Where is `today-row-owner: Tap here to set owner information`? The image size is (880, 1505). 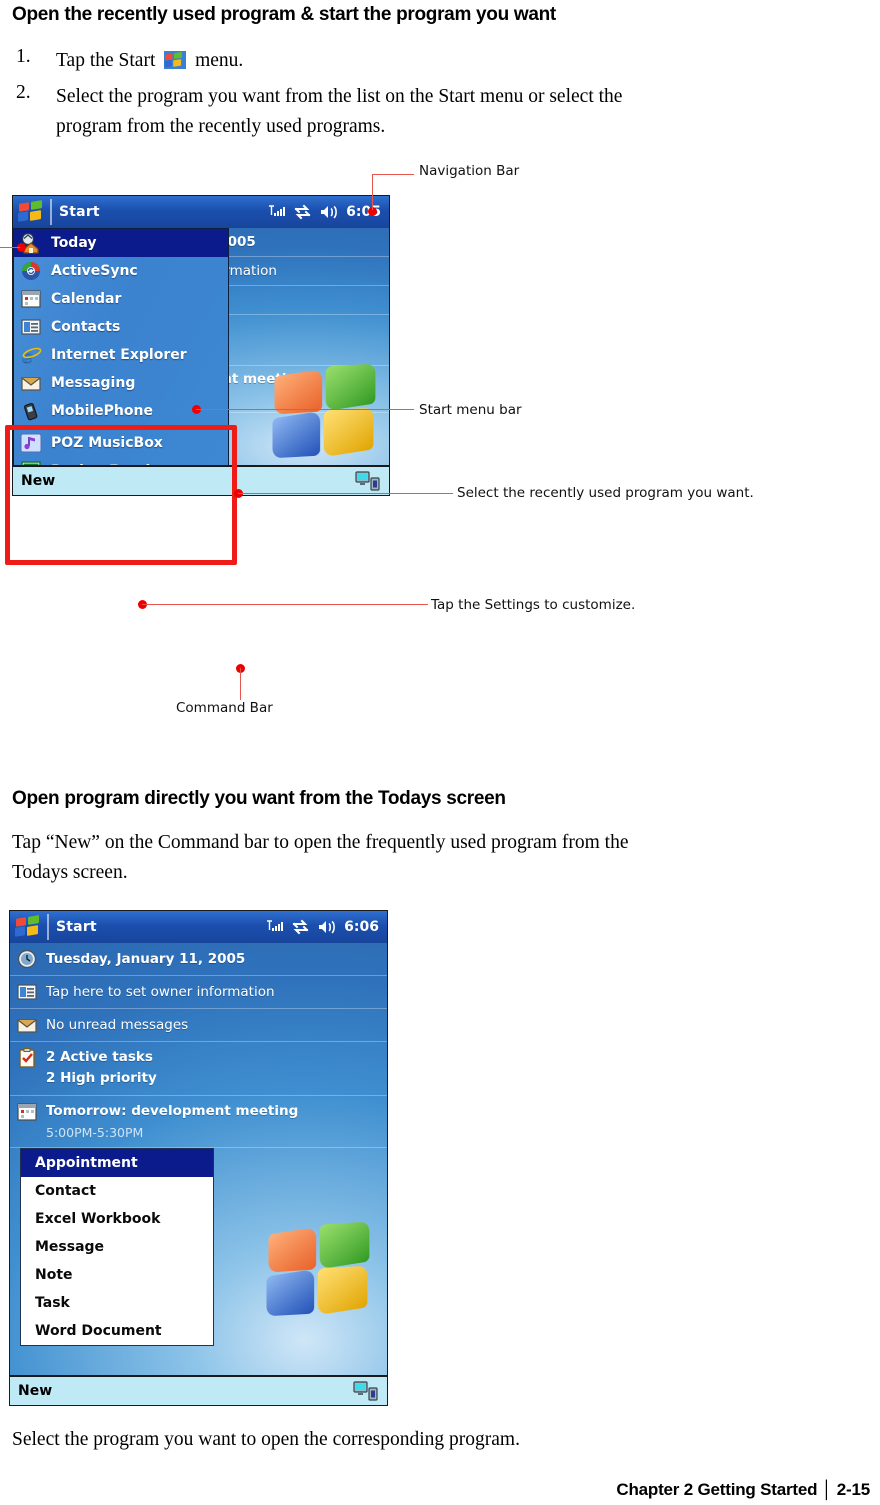
today-row-owner: Tap here to set owner information is located at coordinates (198, 992).